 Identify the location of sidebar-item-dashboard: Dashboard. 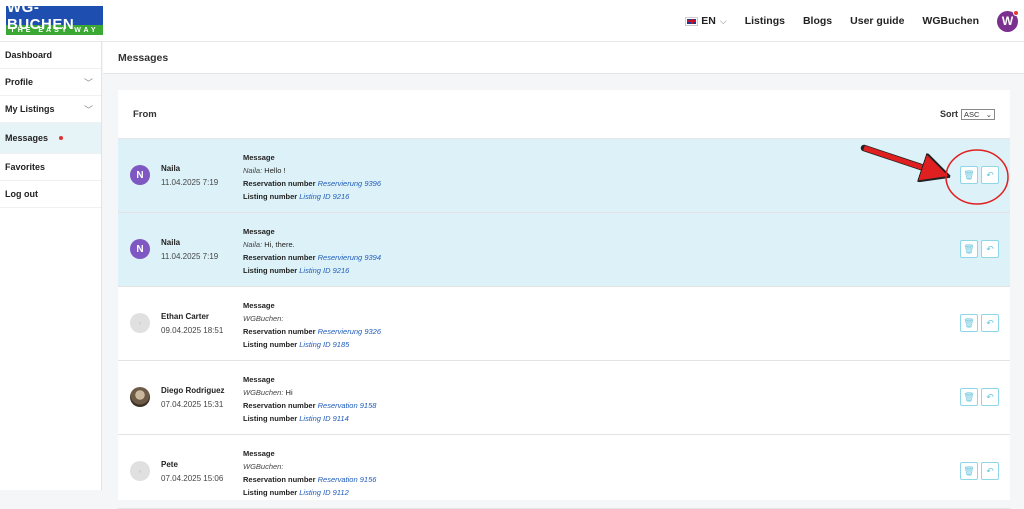
(50, 55).